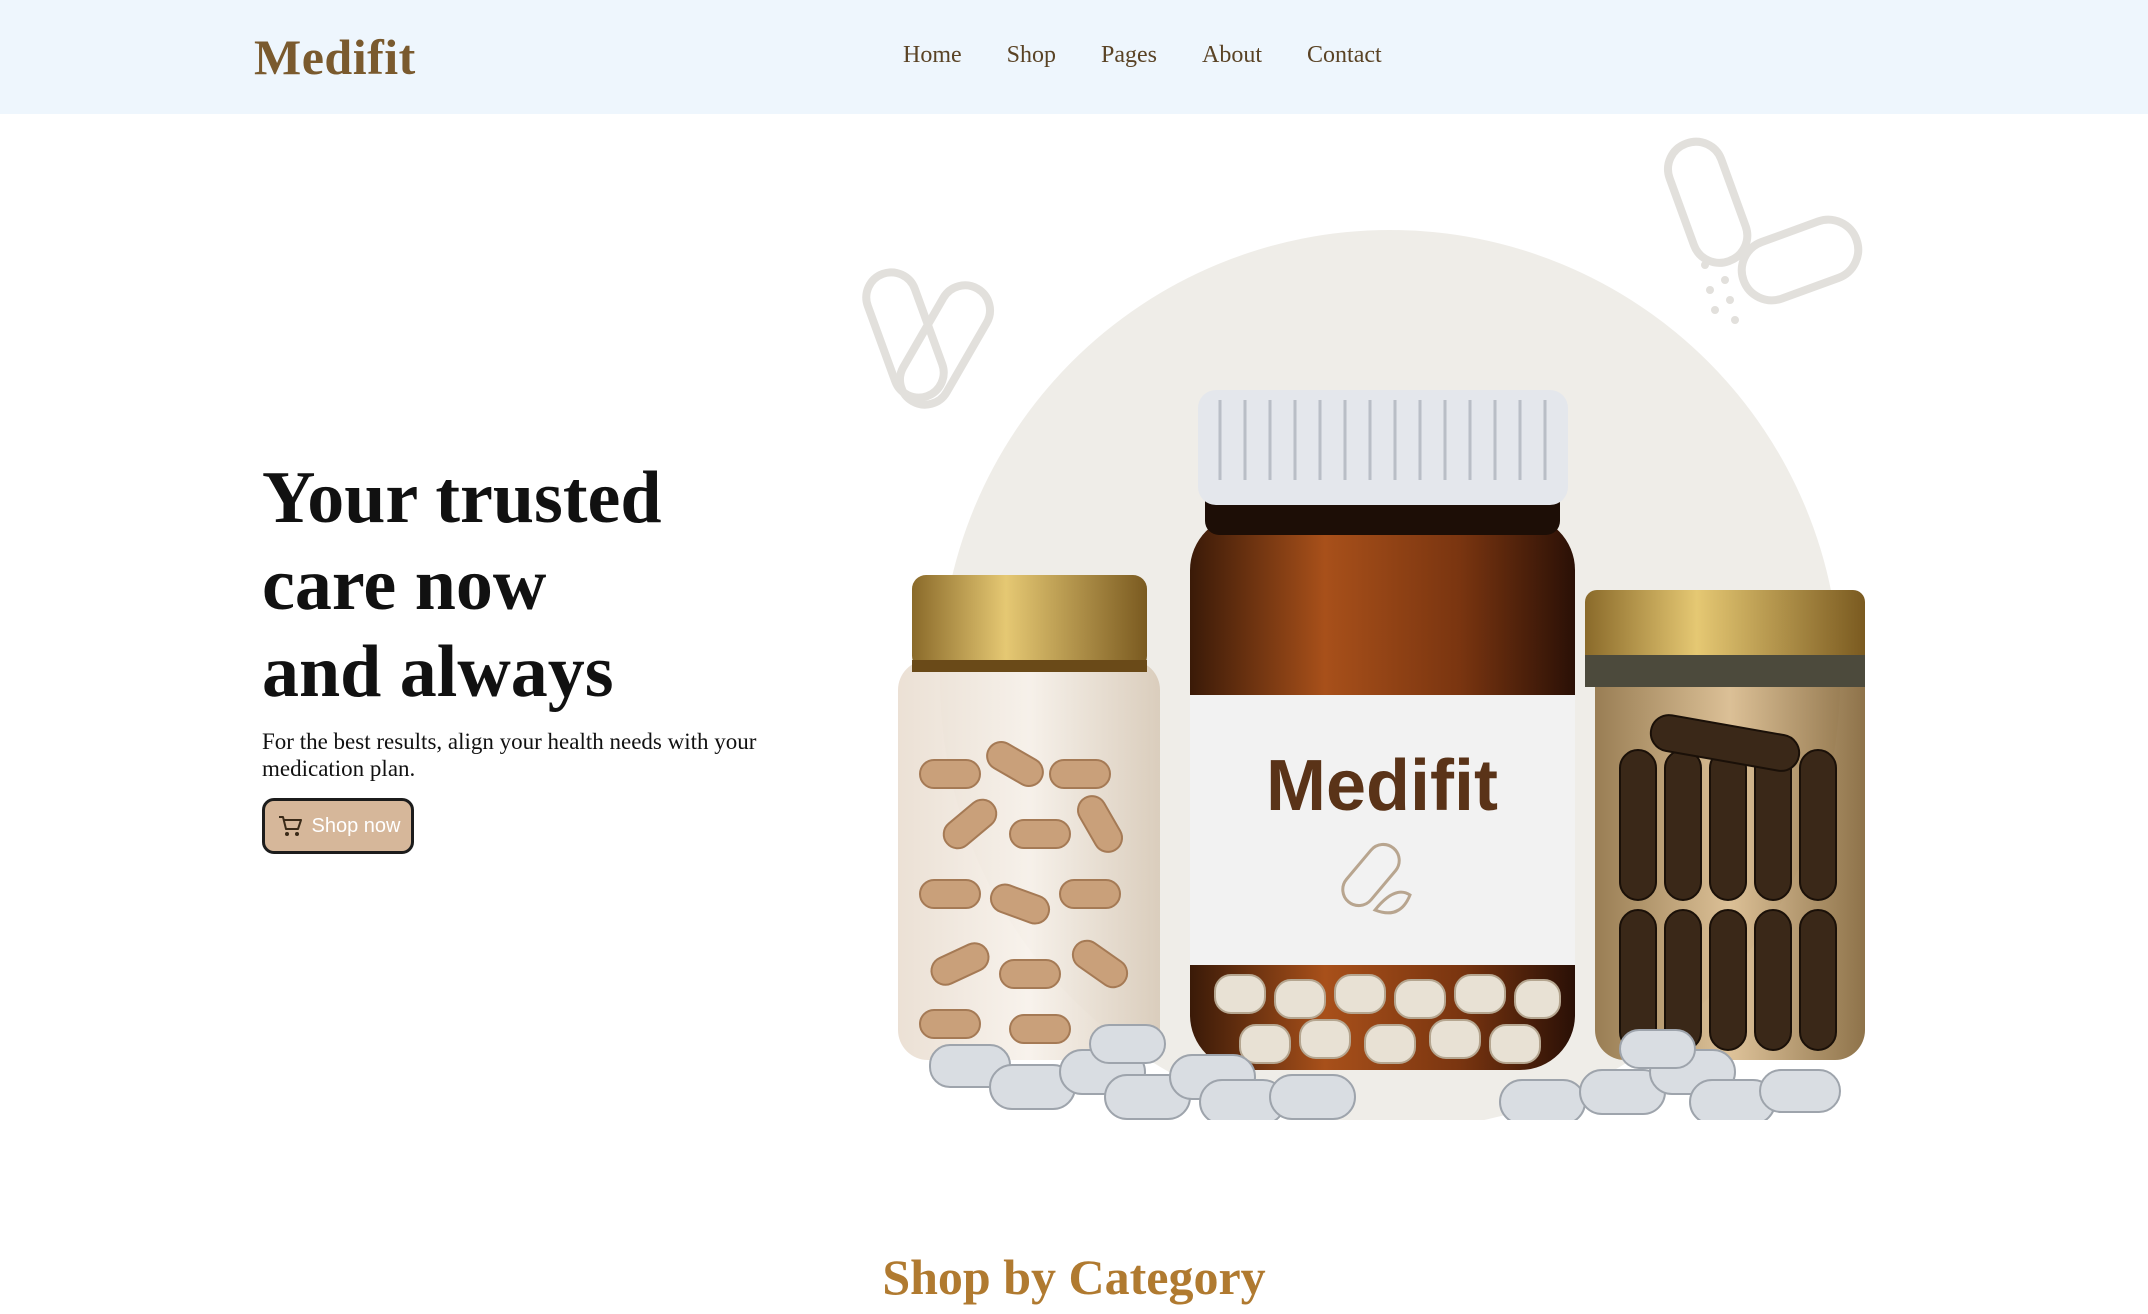 Image resolution: width=2148 pixels, height=1314 pixels. Describe the element at coordinates (335, 57) in the screenshot. I see `brand-logo: Medifit` at that location.